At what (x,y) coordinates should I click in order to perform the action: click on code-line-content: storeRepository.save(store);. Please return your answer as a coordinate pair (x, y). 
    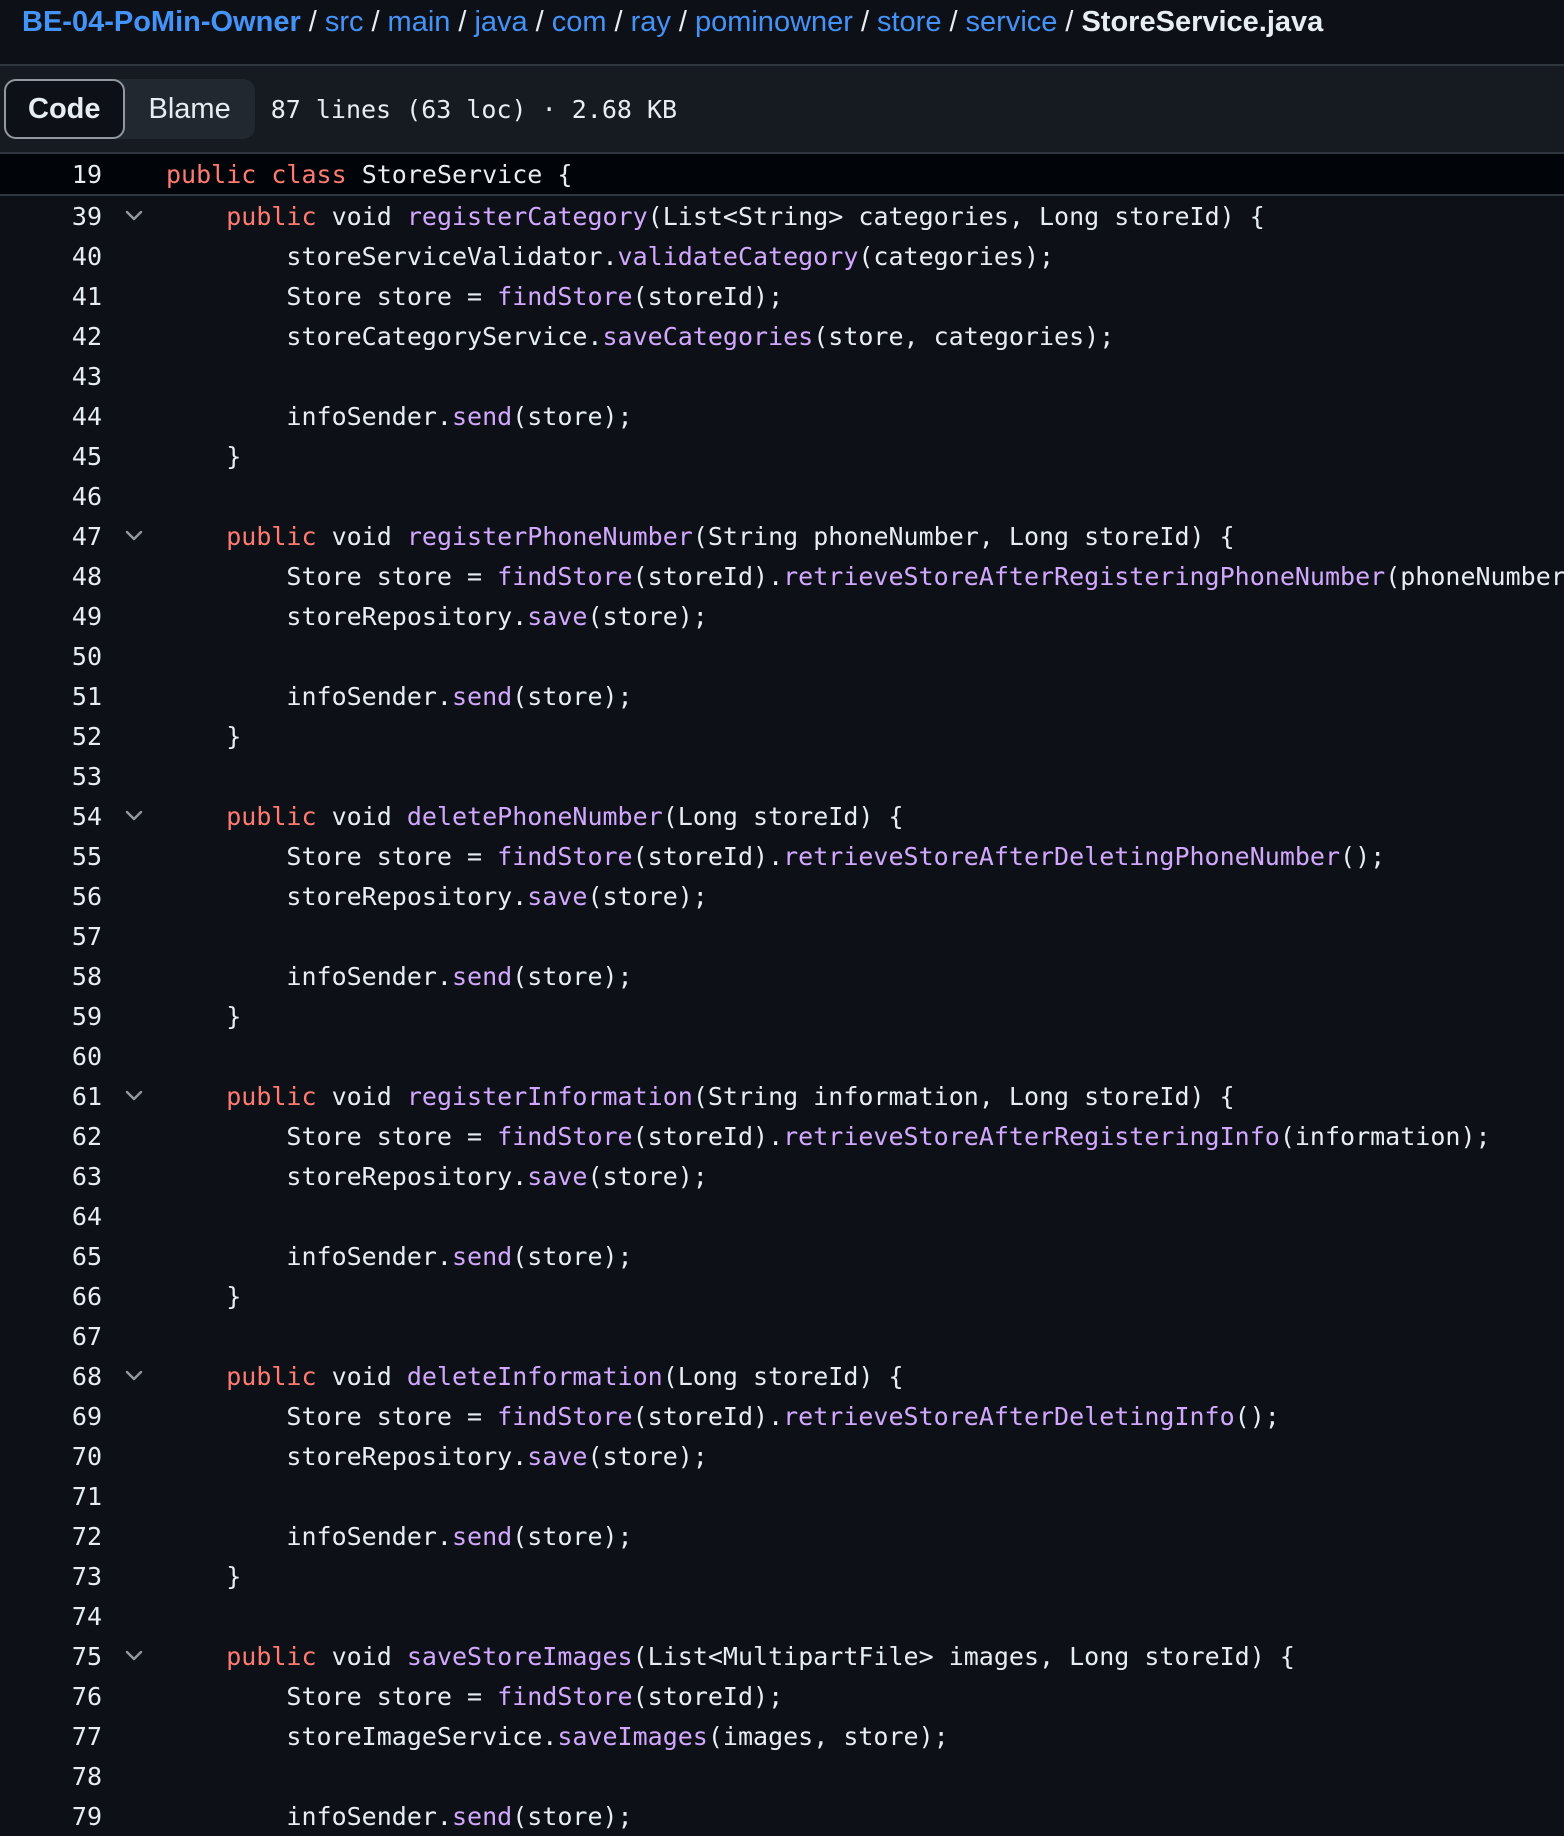
    Looking at the image, I should click on (436, 1176).